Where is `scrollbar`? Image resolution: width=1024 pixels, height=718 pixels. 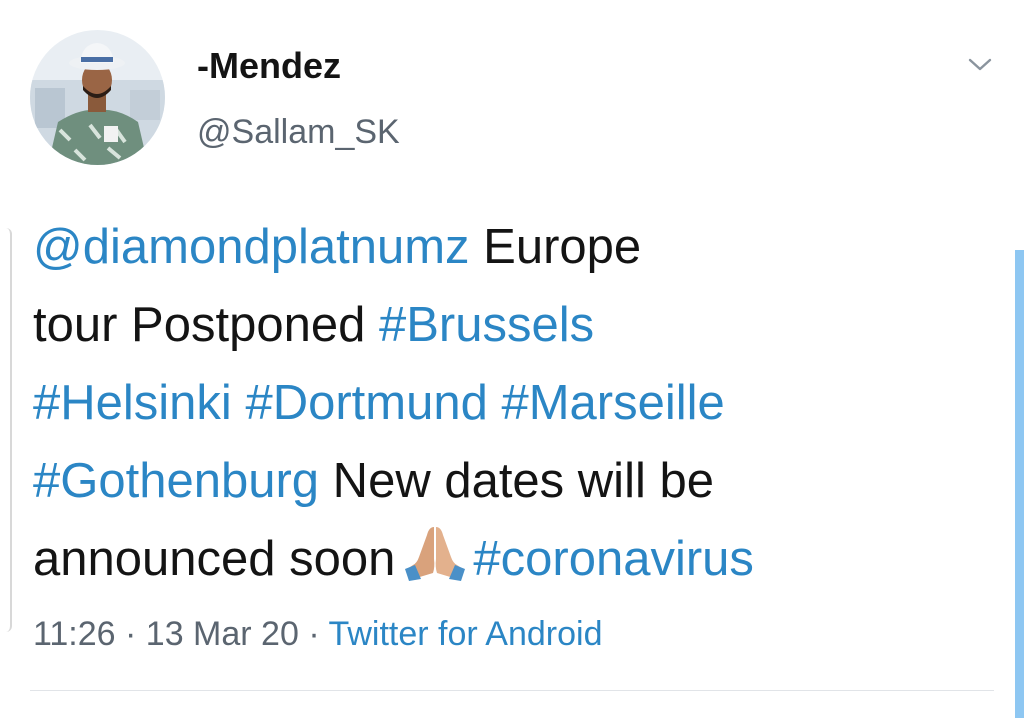 scrollbar is located at coordinates (1019, 484).